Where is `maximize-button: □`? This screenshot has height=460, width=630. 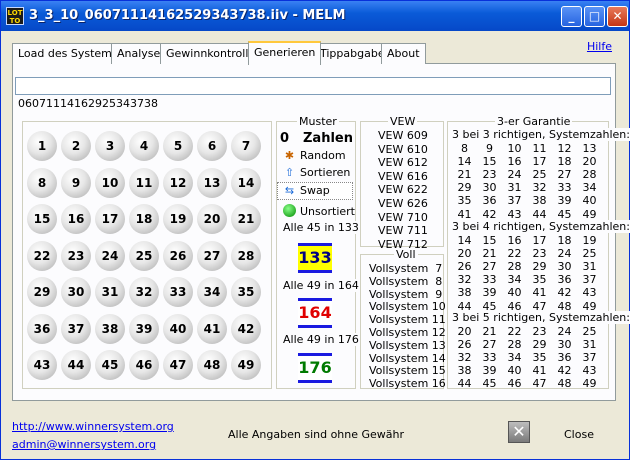 maximize-button: □ is located at coordinates (594, 16).